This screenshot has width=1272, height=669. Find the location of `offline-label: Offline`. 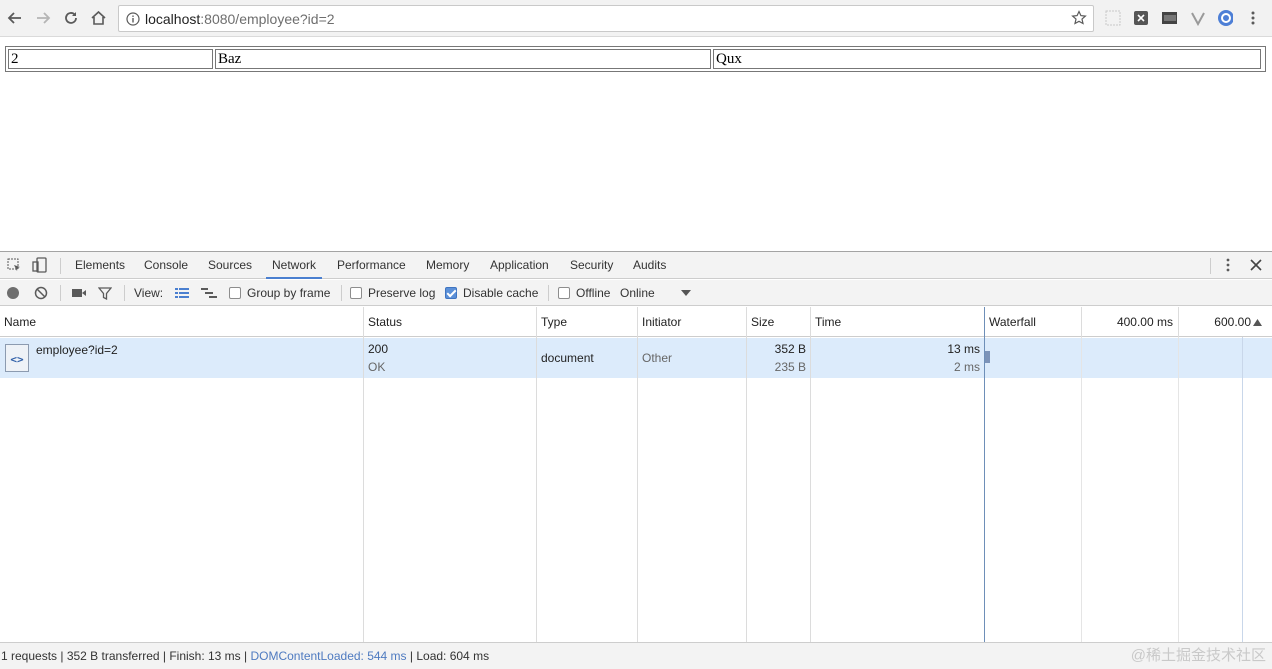

offline-label: Offline is located at coordinates (593, 293).